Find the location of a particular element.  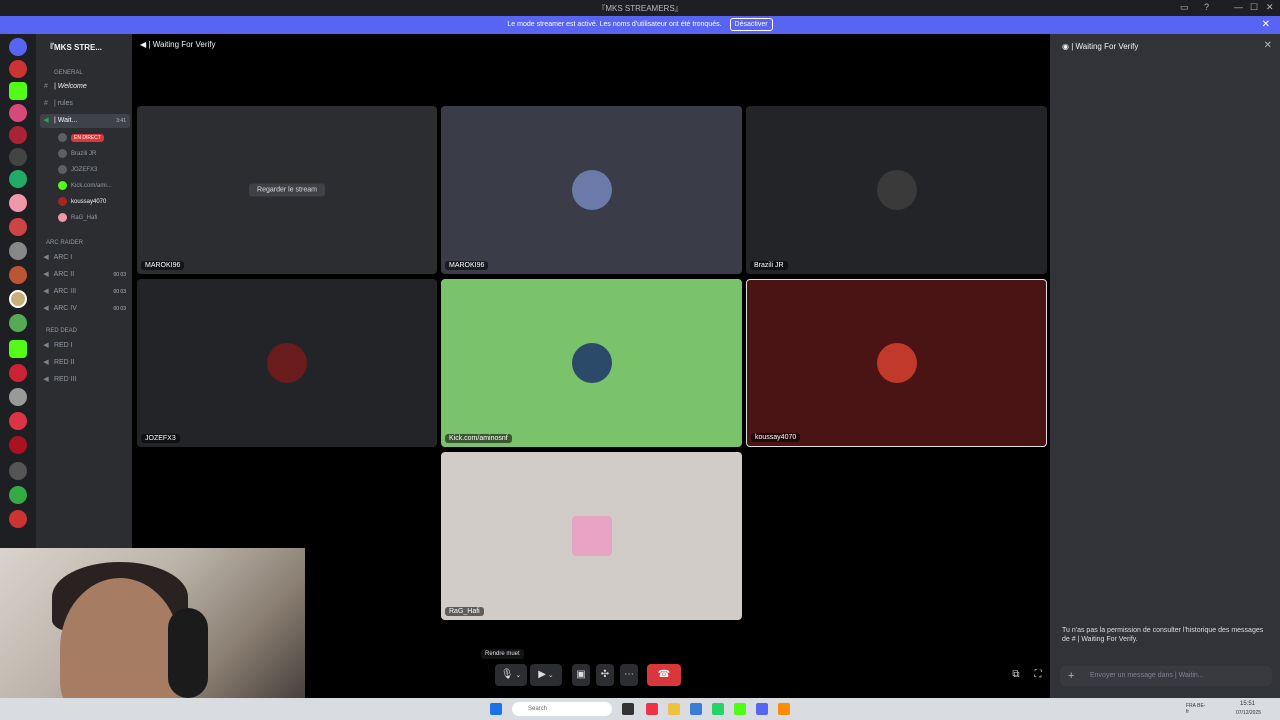

keyboard-language: FRA BE-fr is located at coordinates (1196, 709).